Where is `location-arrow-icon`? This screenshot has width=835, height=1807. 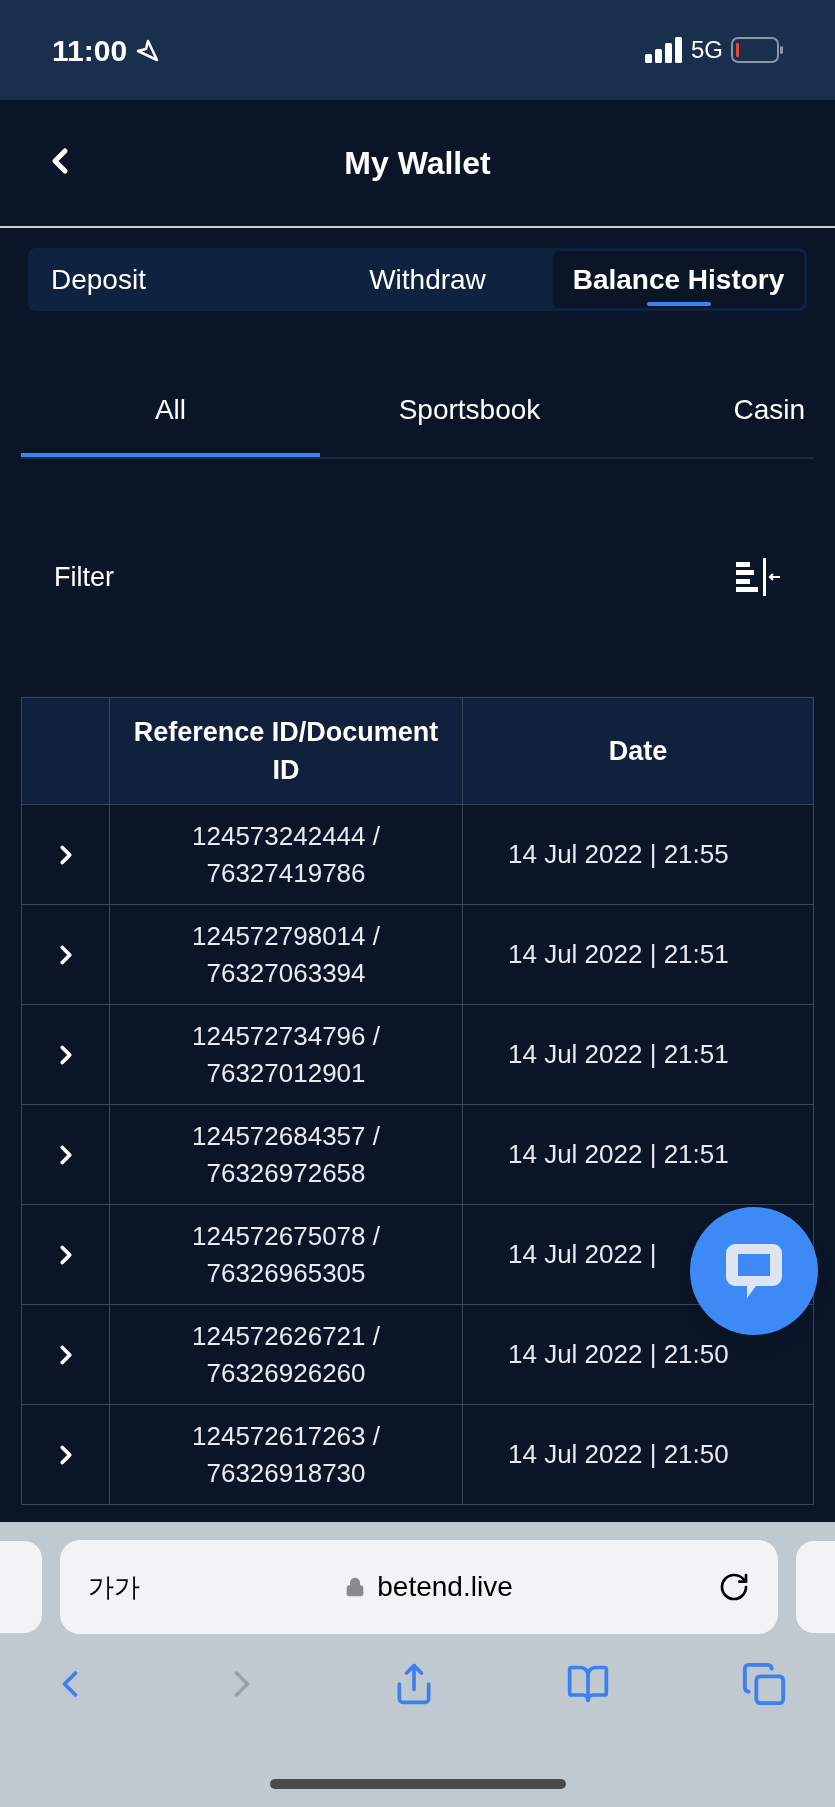 location-arrow-icon is located at coordinates (147, 50).